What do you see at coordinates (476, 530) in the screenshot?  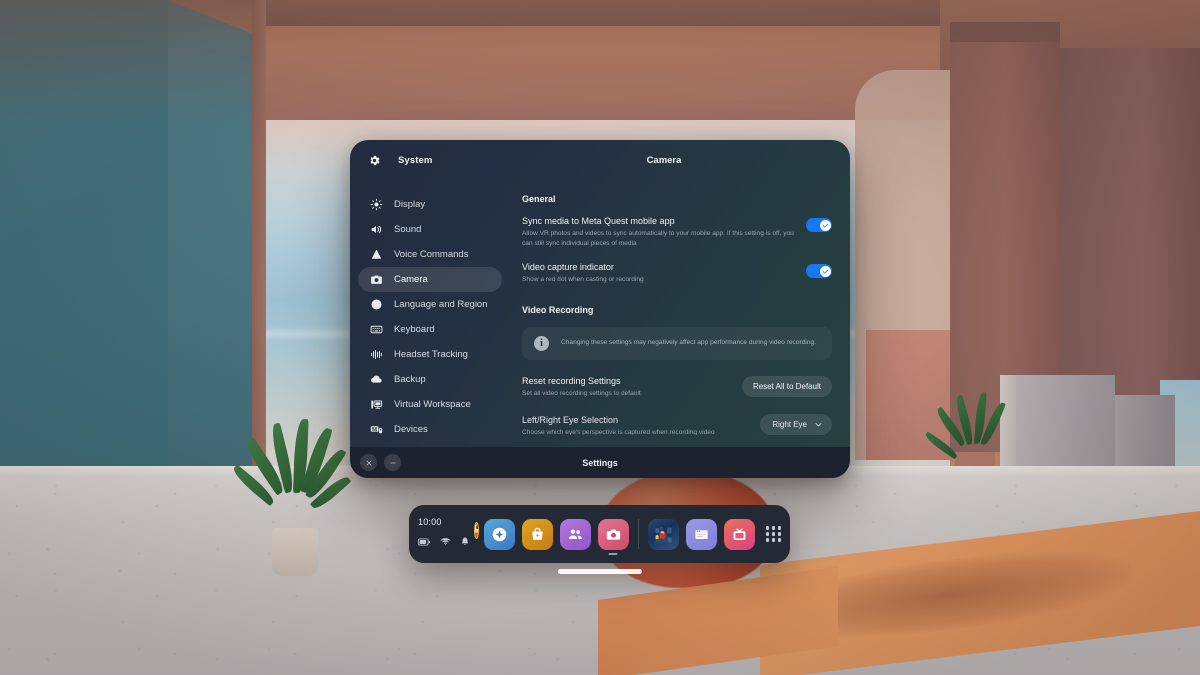 I see `user-avatar` at bounding box center [476, 530].